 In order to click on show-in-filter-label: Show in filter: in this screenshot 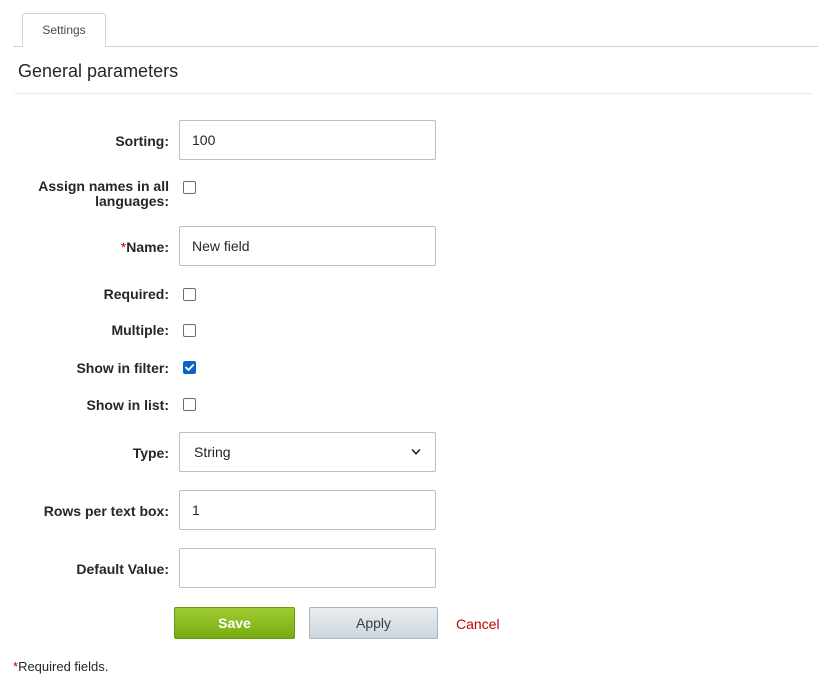, I will do `click(122, 368)`.